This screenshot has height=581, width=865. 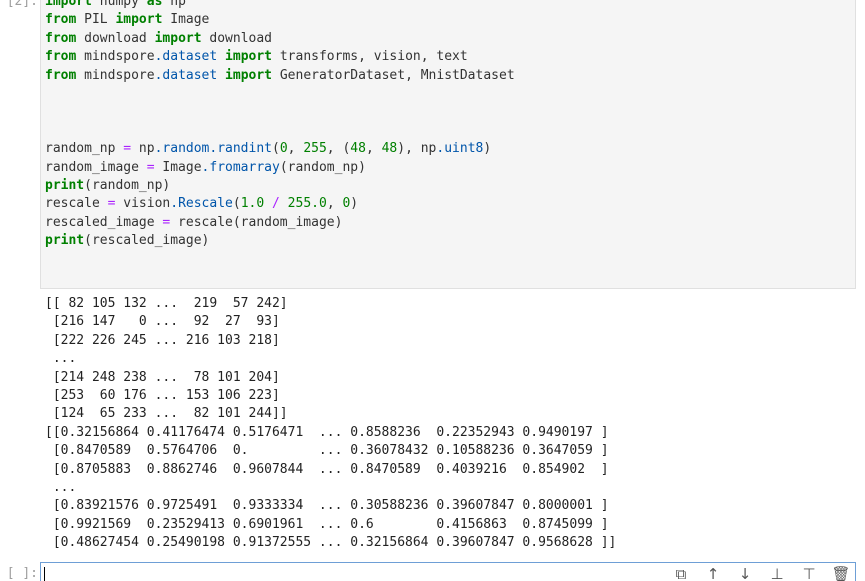 What do you see at coordinates (162, 377) in the screenshot?
I see `output-line: [214 248 238 ... 78 101 204]` at bounding box center [162, 377].